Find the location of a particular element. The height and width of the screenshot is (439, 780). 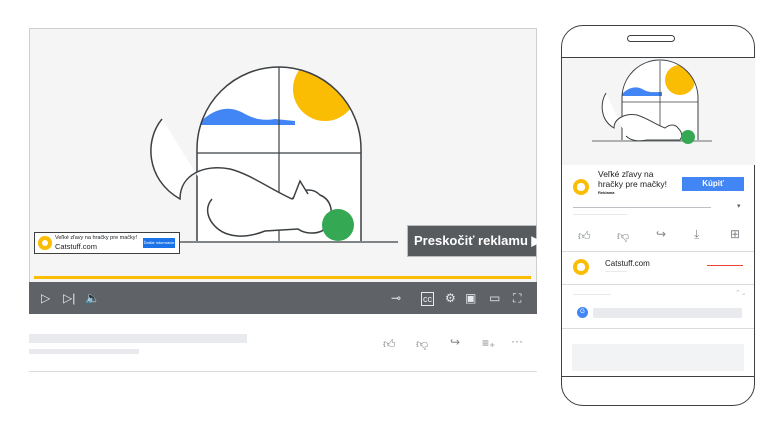

mobile-dislike-icon: 👎︎ is located at coordinates (623, 236).